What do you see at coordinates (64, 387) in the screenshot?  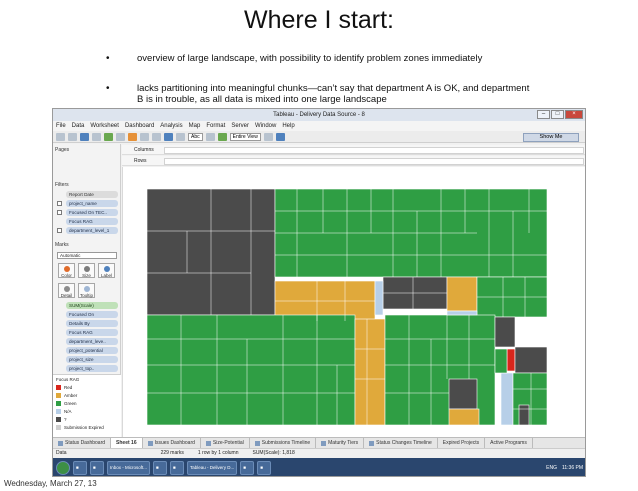 I see `legend-item: Red` at bounding box center [64, 387].